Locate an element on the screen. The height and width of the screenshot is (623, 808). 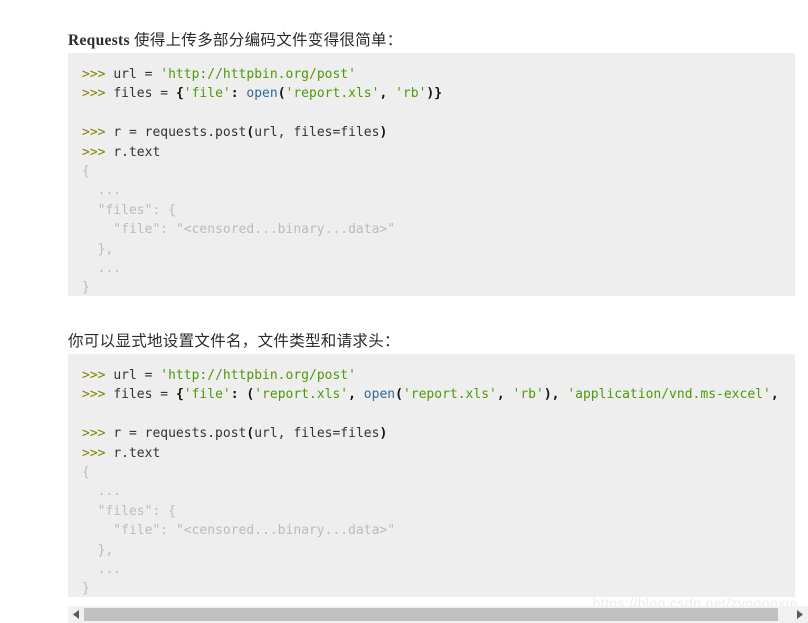
paragraph-explicit-filename: 你可以显式地设置文件名，文件类型和请求头： is located at coordinates (234, 340).